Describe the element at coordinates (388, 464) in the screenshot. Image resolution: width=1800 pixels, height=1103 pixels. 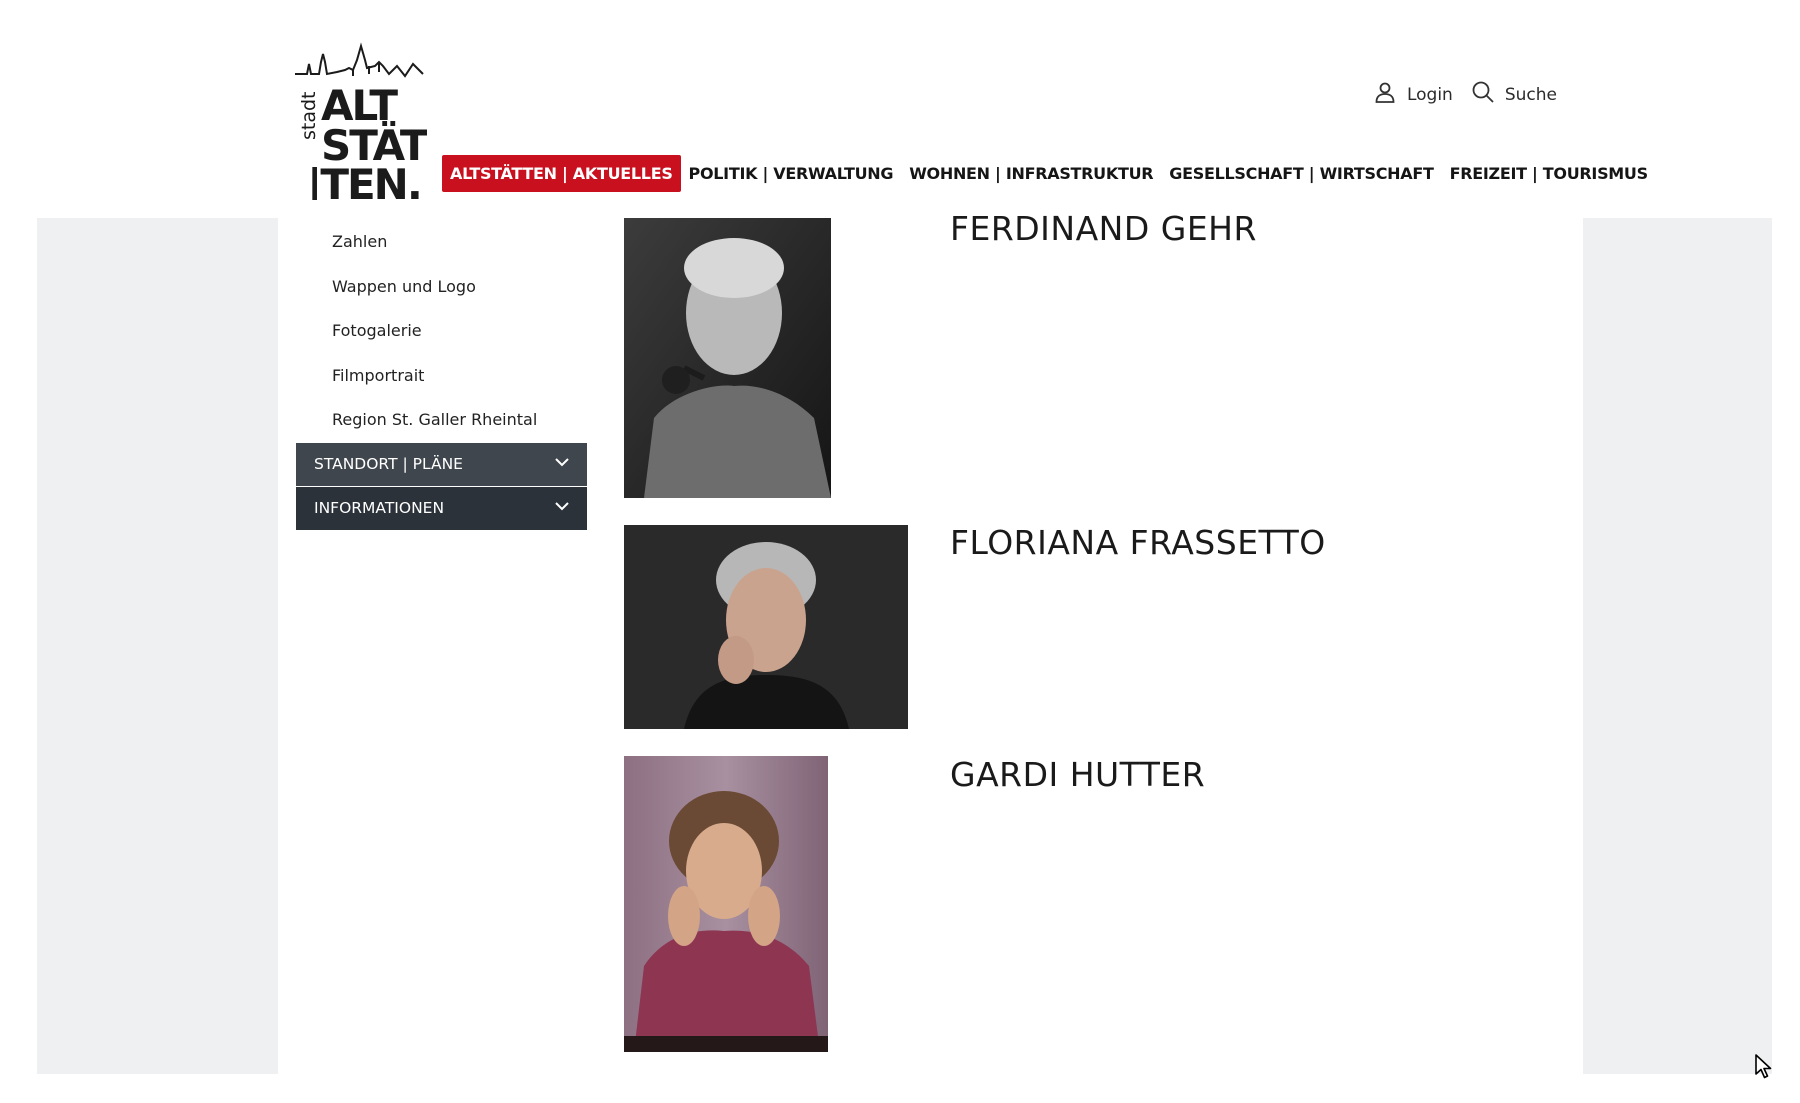
I see `accordion-label: STANDORT | PLÄNE` at that location.